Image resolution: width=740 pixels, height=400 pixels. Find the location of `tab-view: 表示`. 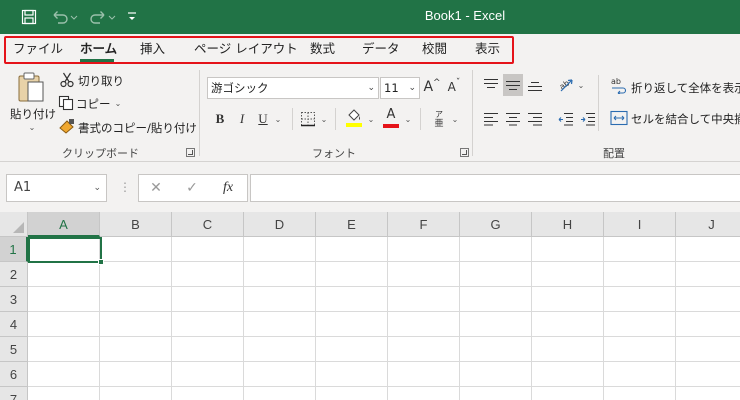

tab-view: 表示 is located at coordinates (487, 48).